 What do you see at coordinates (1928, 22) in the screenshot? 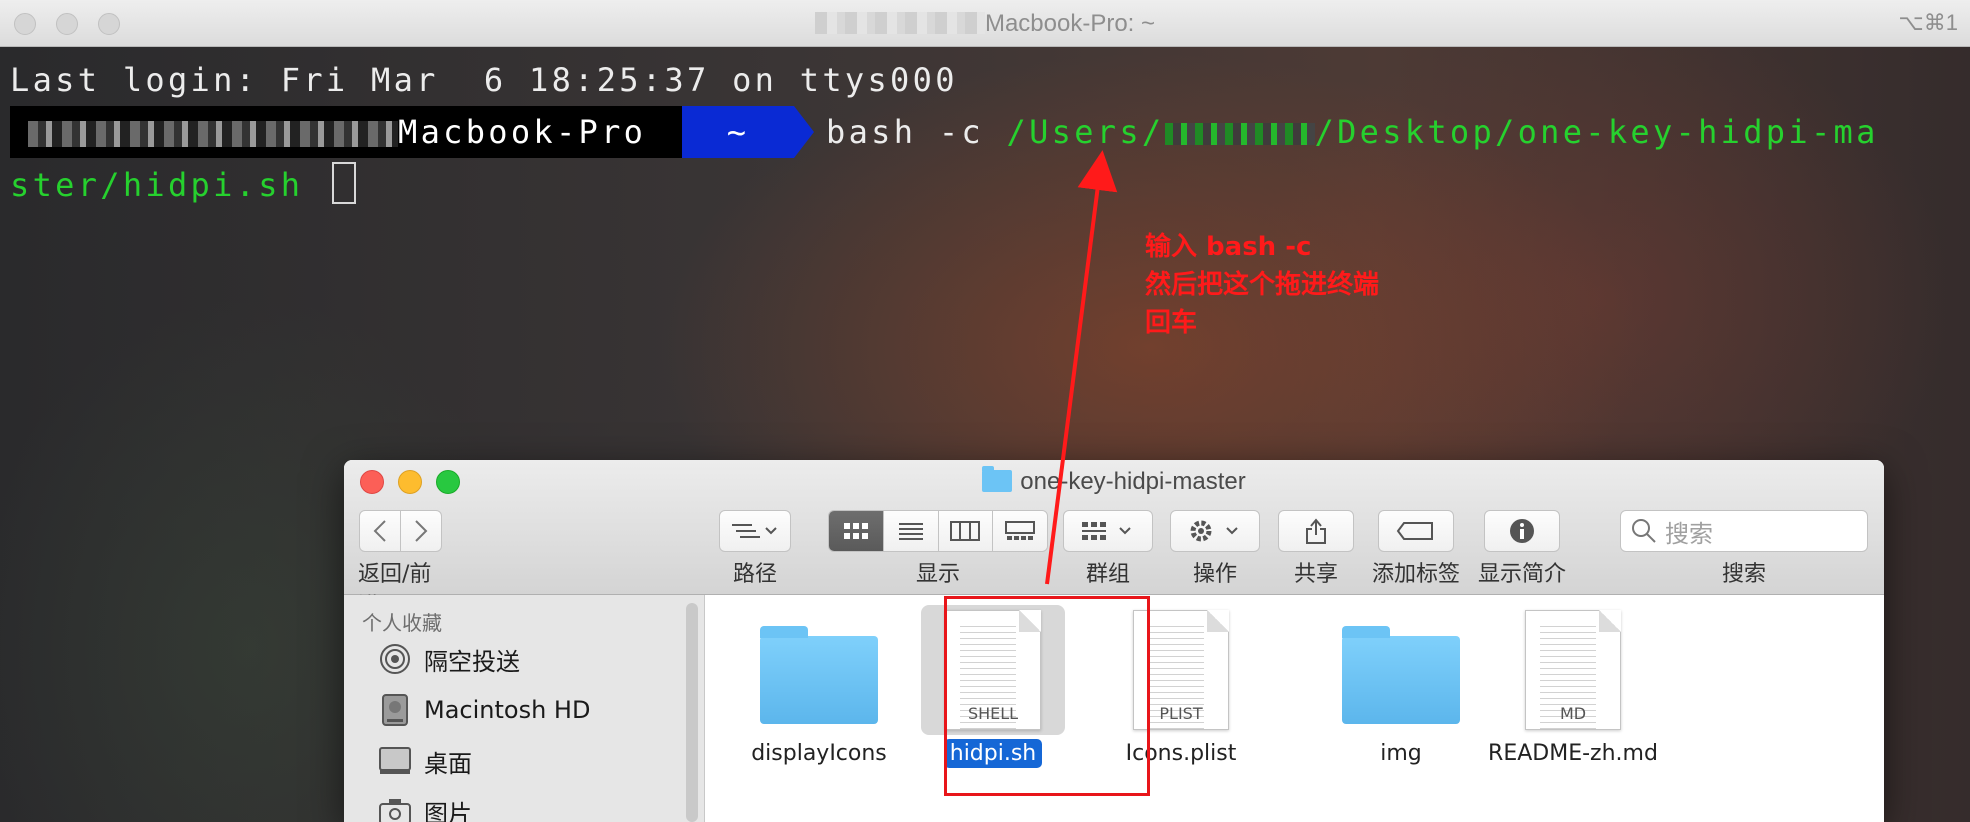
I see `window-shortcut: ⌥⌘1` at bounding box center [1928, 22].